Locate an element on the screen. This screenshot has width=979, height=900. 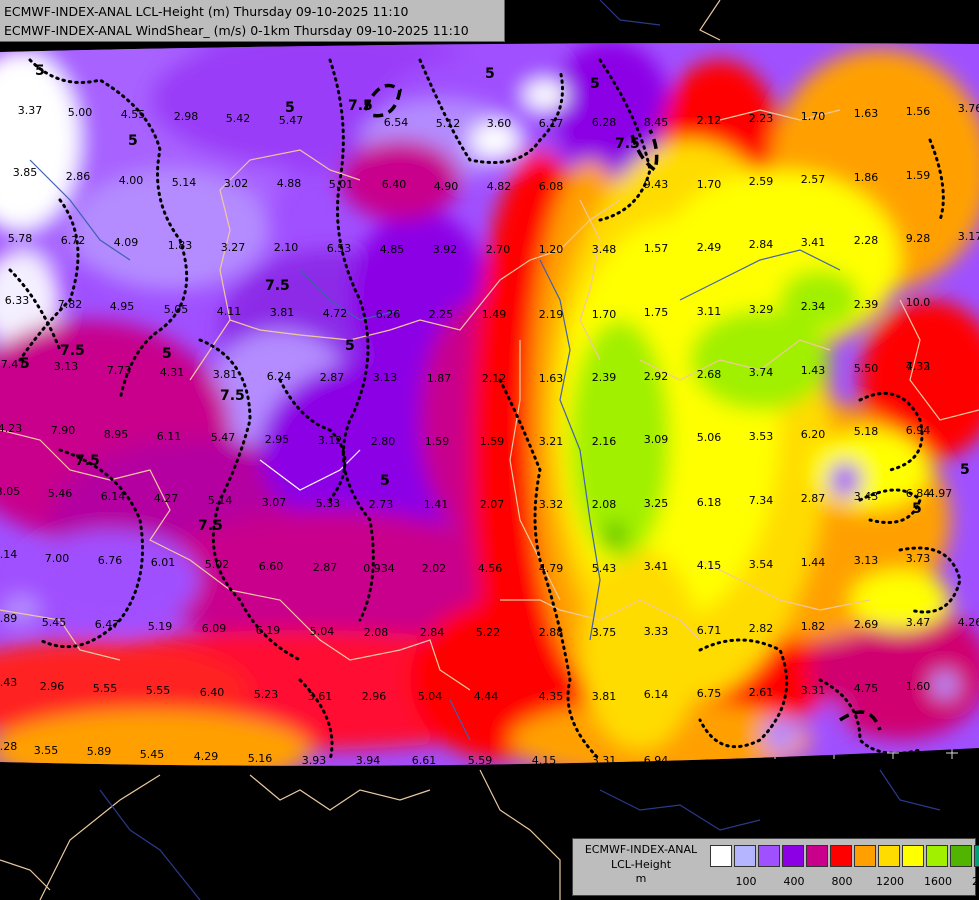
station-value: 5.89 is located at coordinates (99, 751).